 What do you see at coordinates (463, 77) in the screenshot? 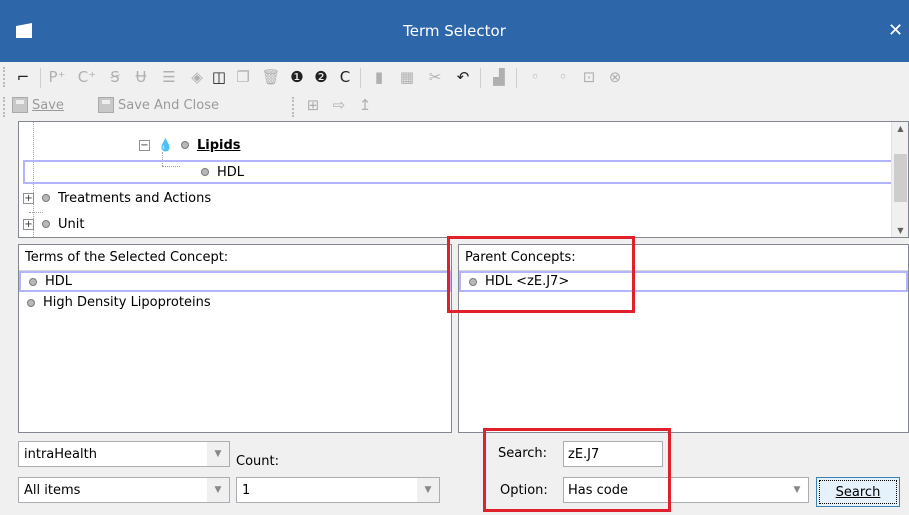
I see `undo-icon: ↶` at bounding box center [463, 77].